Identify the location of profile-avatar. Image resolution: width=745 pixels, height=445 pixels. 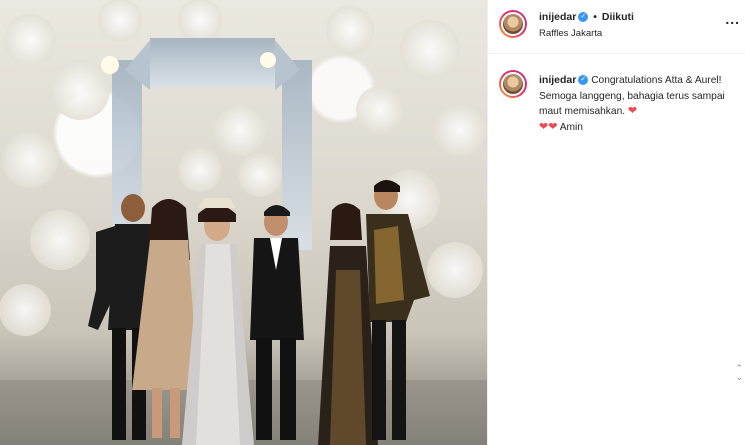
(513, 24).